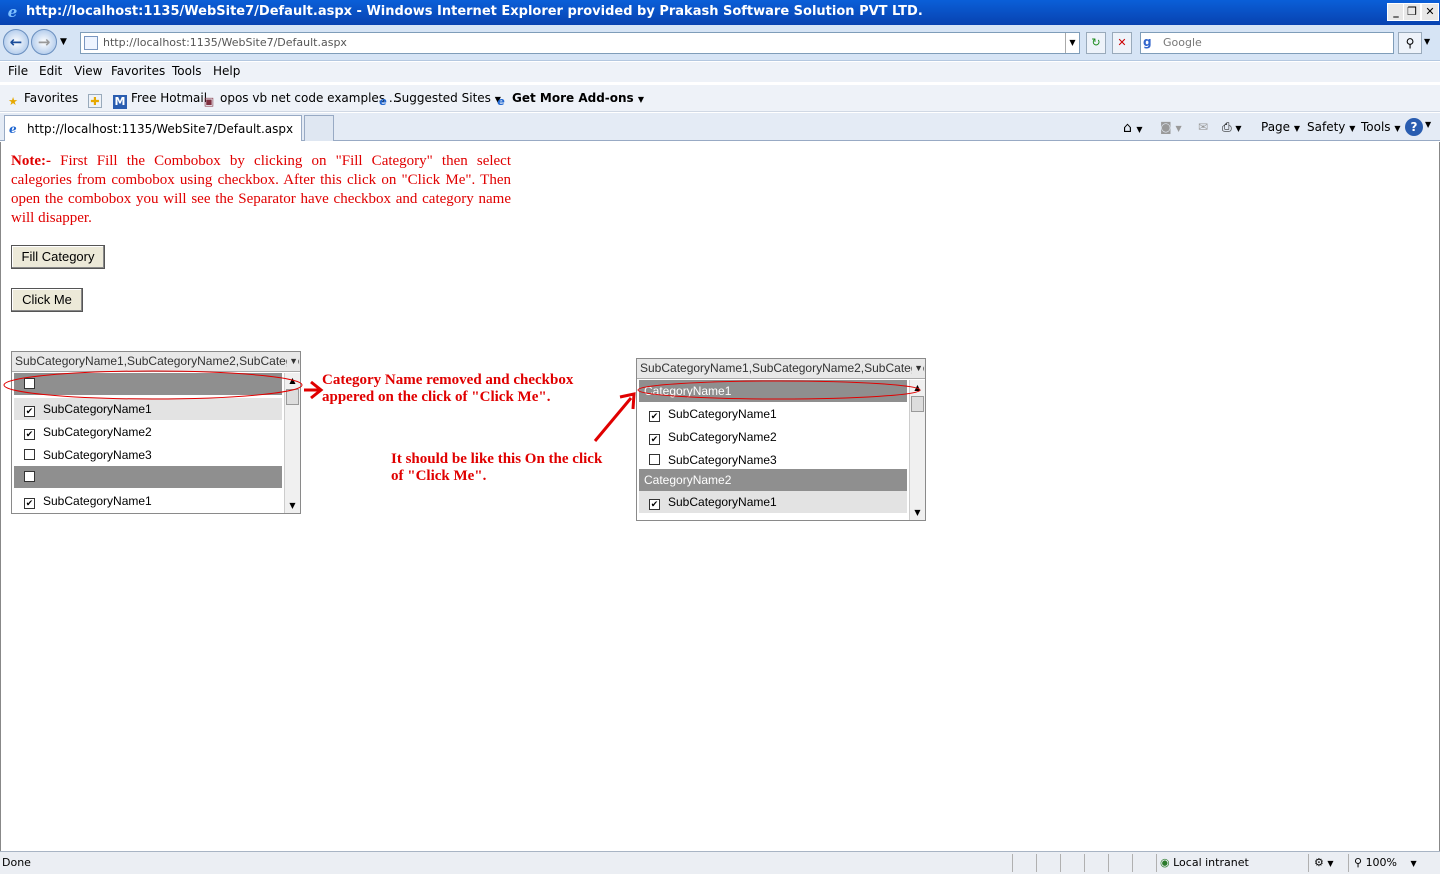  Describe the element at coordinates (1072, 43) in the screenshot. I see `address-dropdown-icon: ▼` at that location.